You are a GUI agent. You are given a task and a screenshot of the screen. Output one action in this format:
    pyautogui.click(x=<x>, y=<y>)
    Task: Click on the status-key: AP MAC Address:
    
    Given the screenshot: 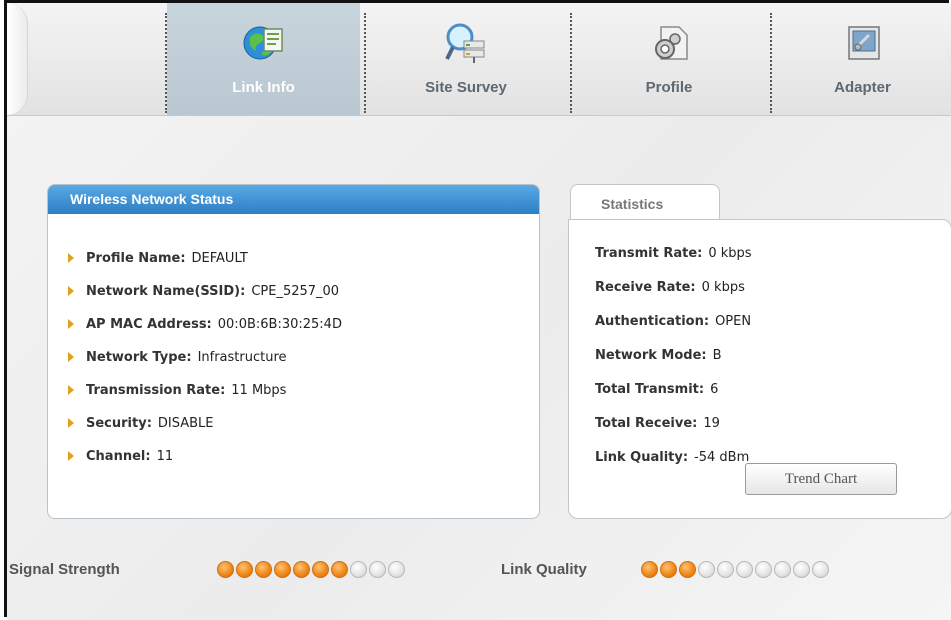 What is the action you would take?
    pyautogui.click(x=149, y=324)
    